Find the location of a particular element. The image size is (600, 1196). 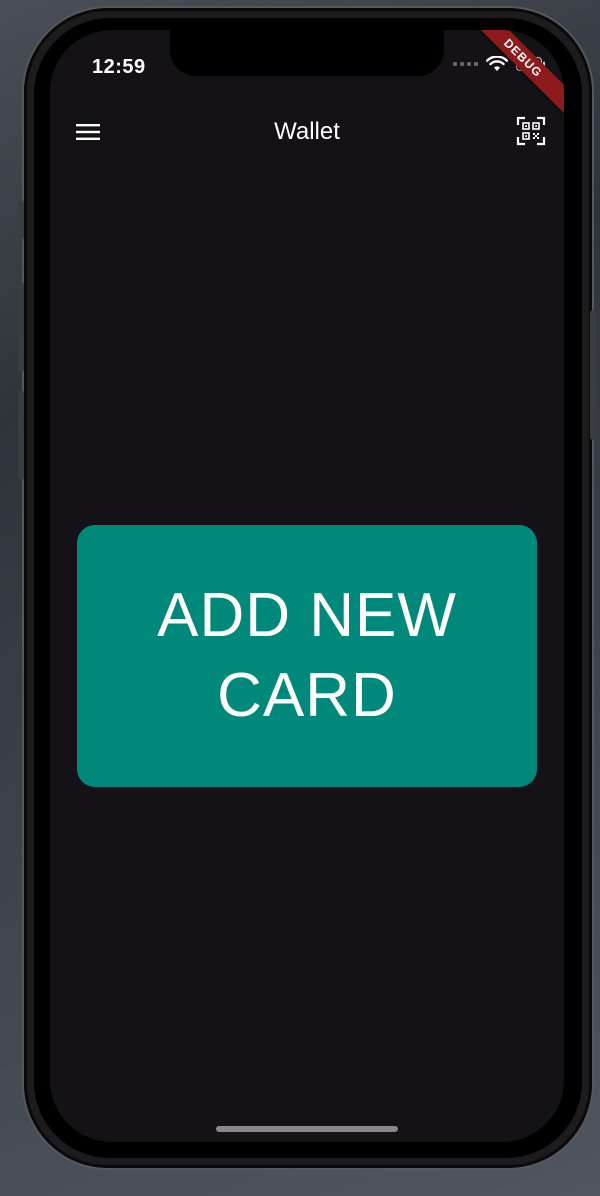

app-bar: Wallet is located at coordinates (307, 132).